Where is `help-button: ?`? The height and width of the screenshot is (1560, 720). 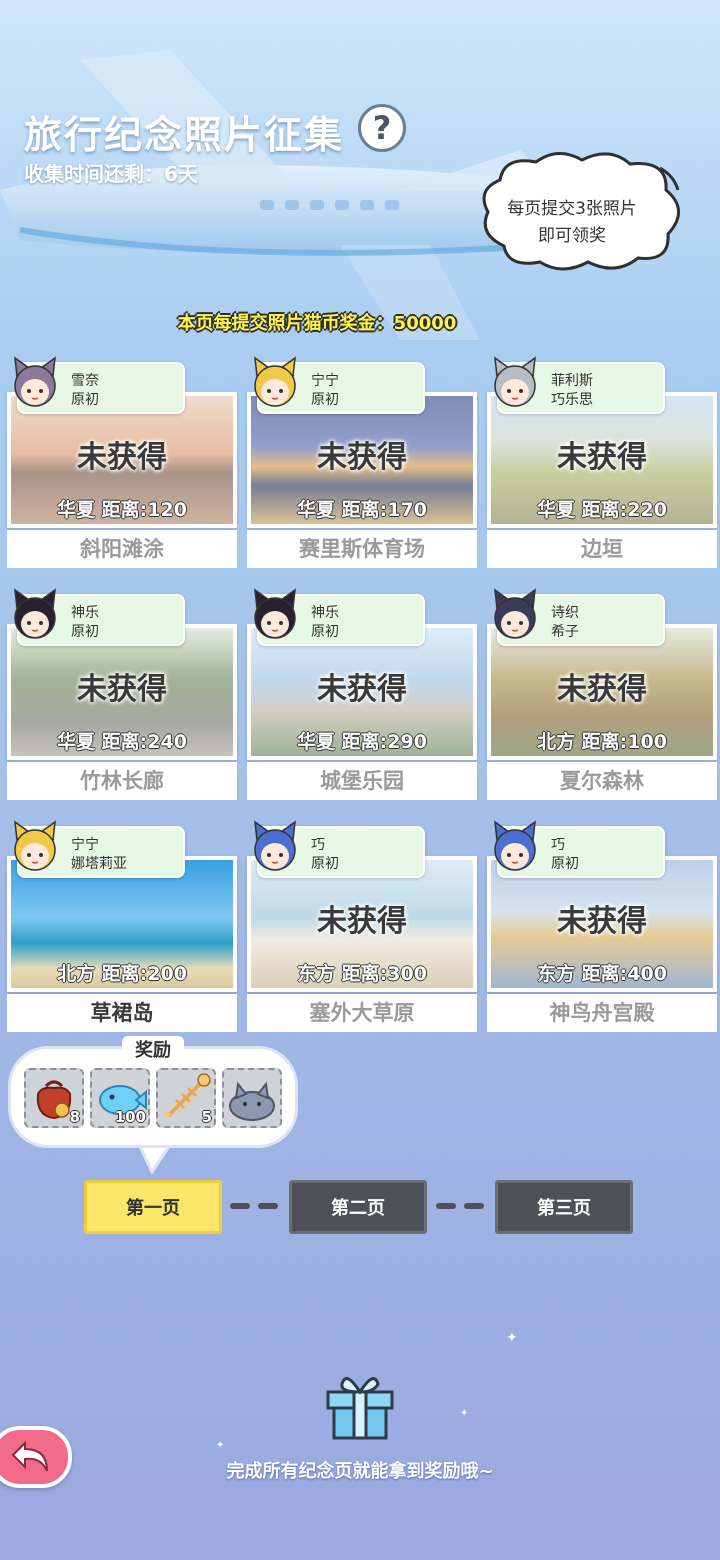
help-button: ? is located at coordinates (382, 128).